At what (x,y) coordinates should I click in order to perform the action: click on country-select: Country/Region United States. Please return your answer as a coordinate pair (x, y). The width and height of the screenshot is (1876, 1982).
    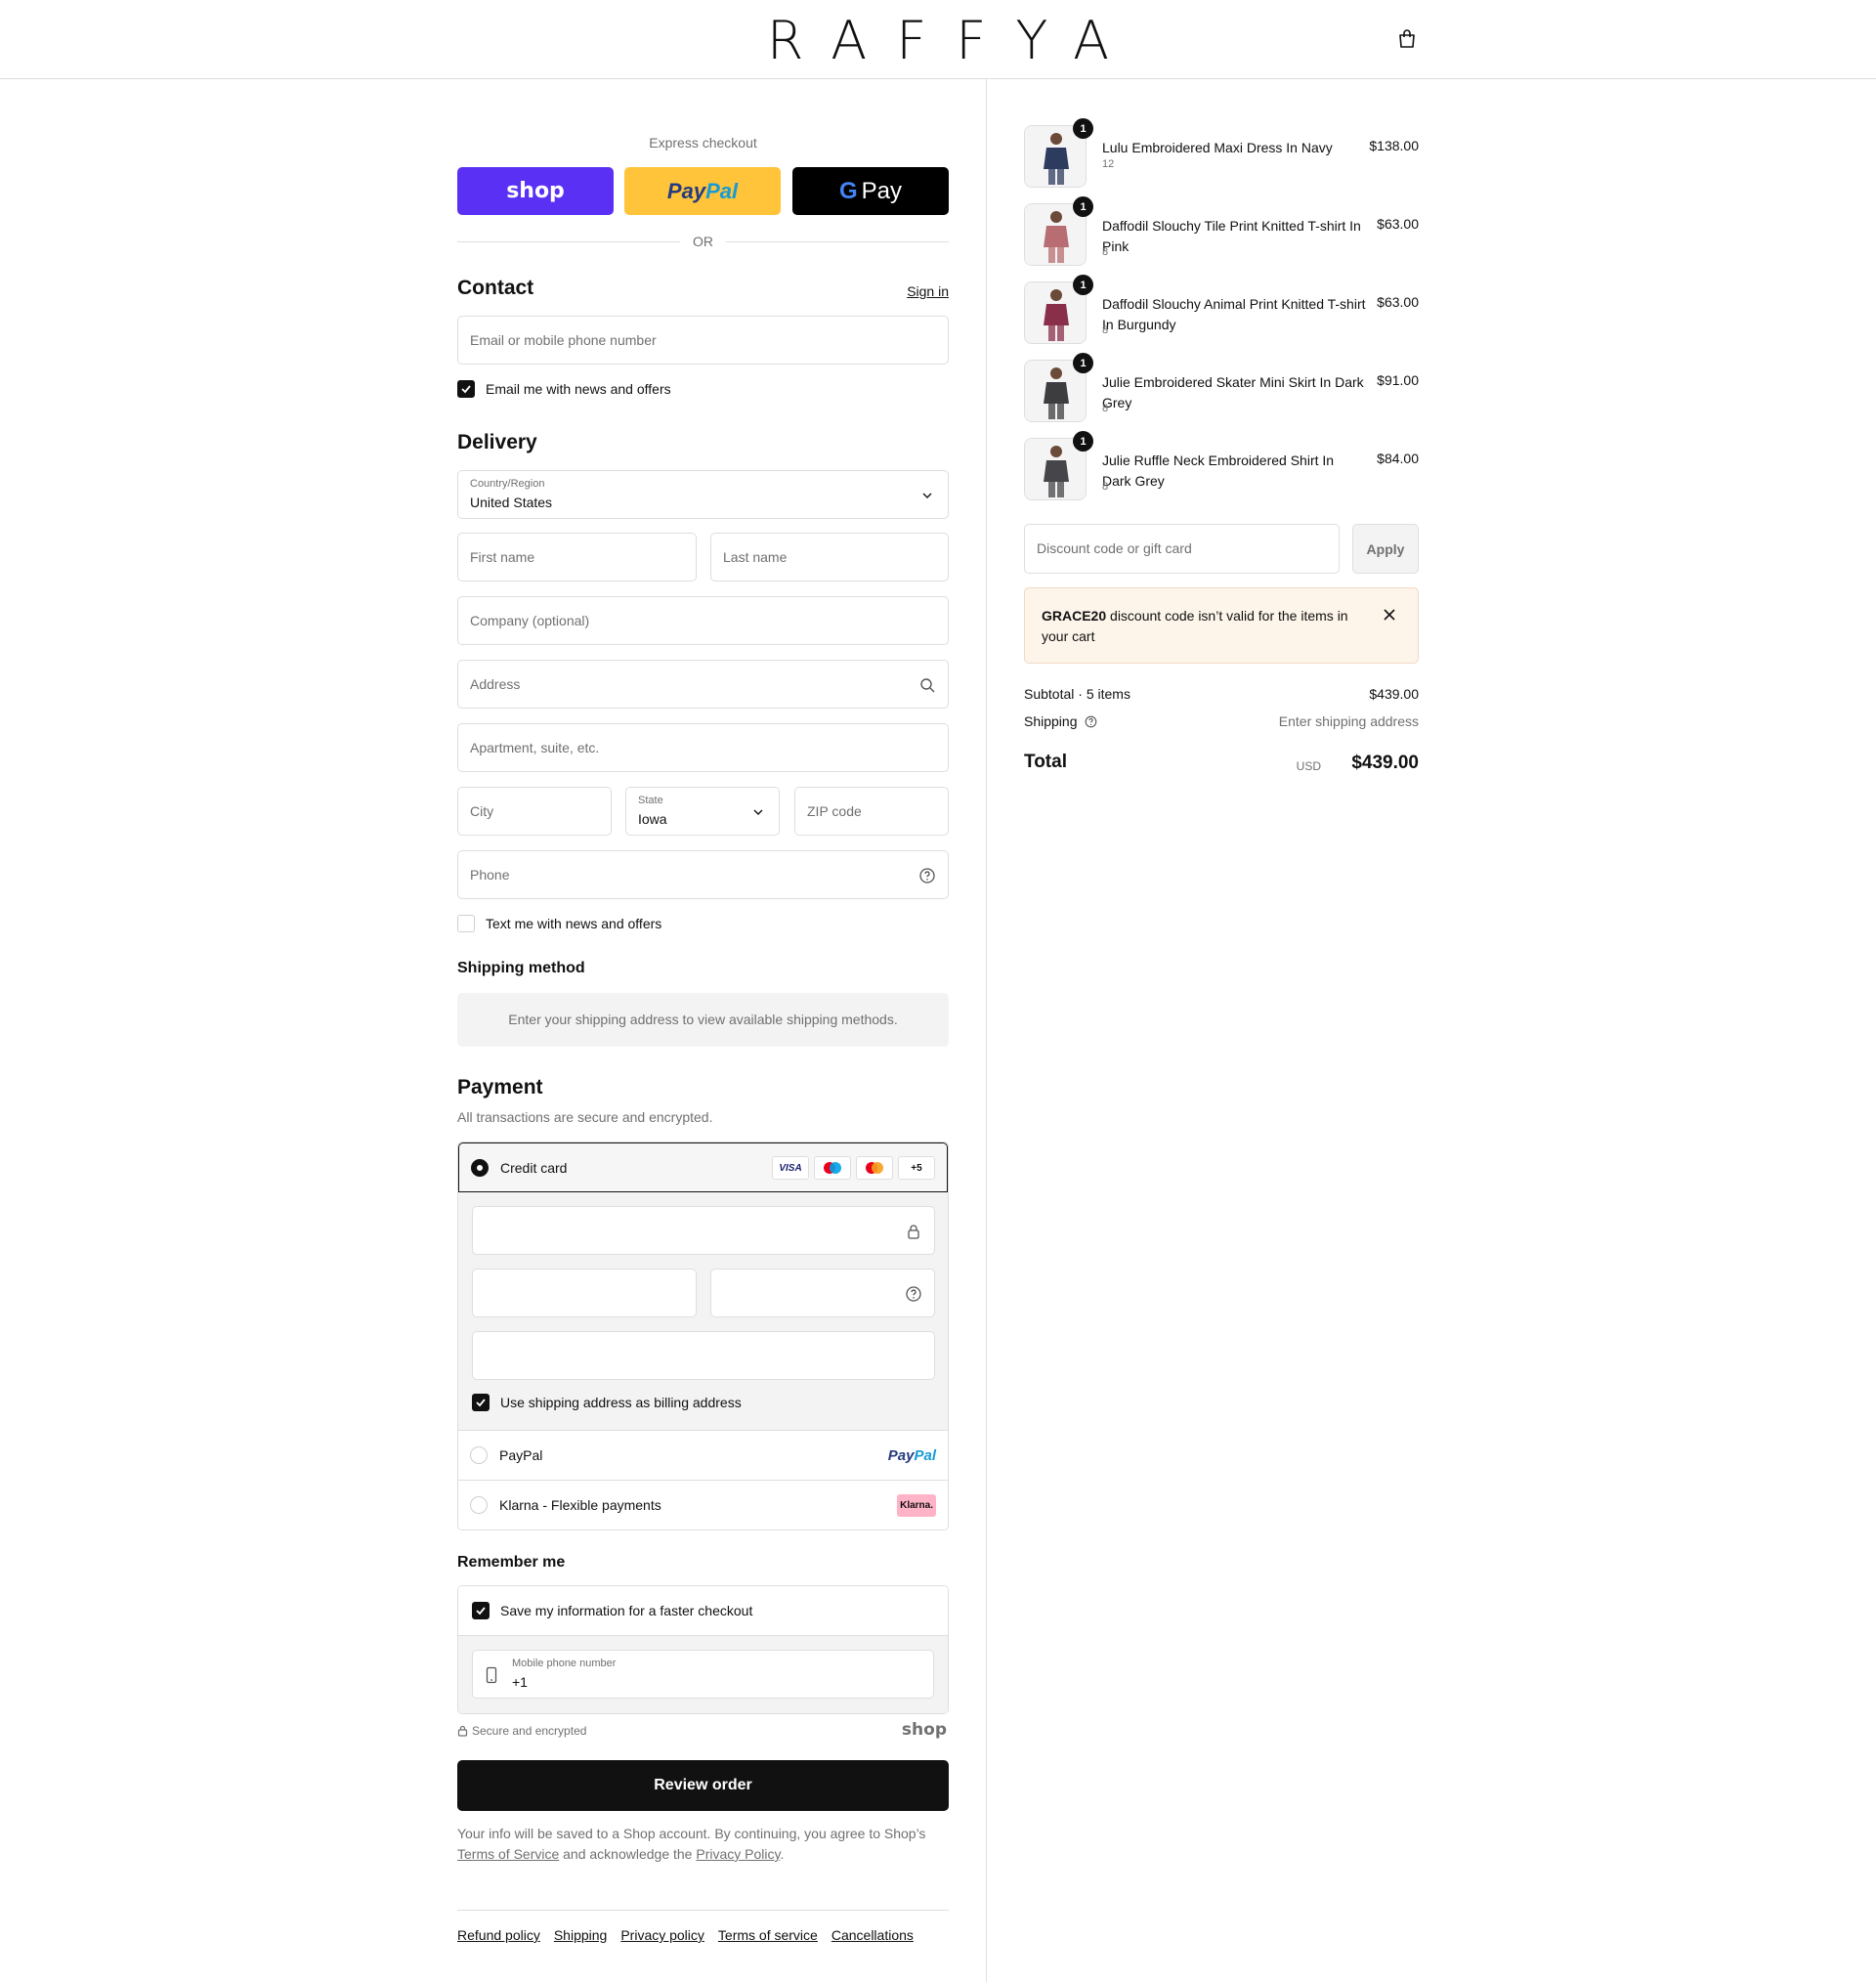
    Looking at the image, I should click on (703, 495).